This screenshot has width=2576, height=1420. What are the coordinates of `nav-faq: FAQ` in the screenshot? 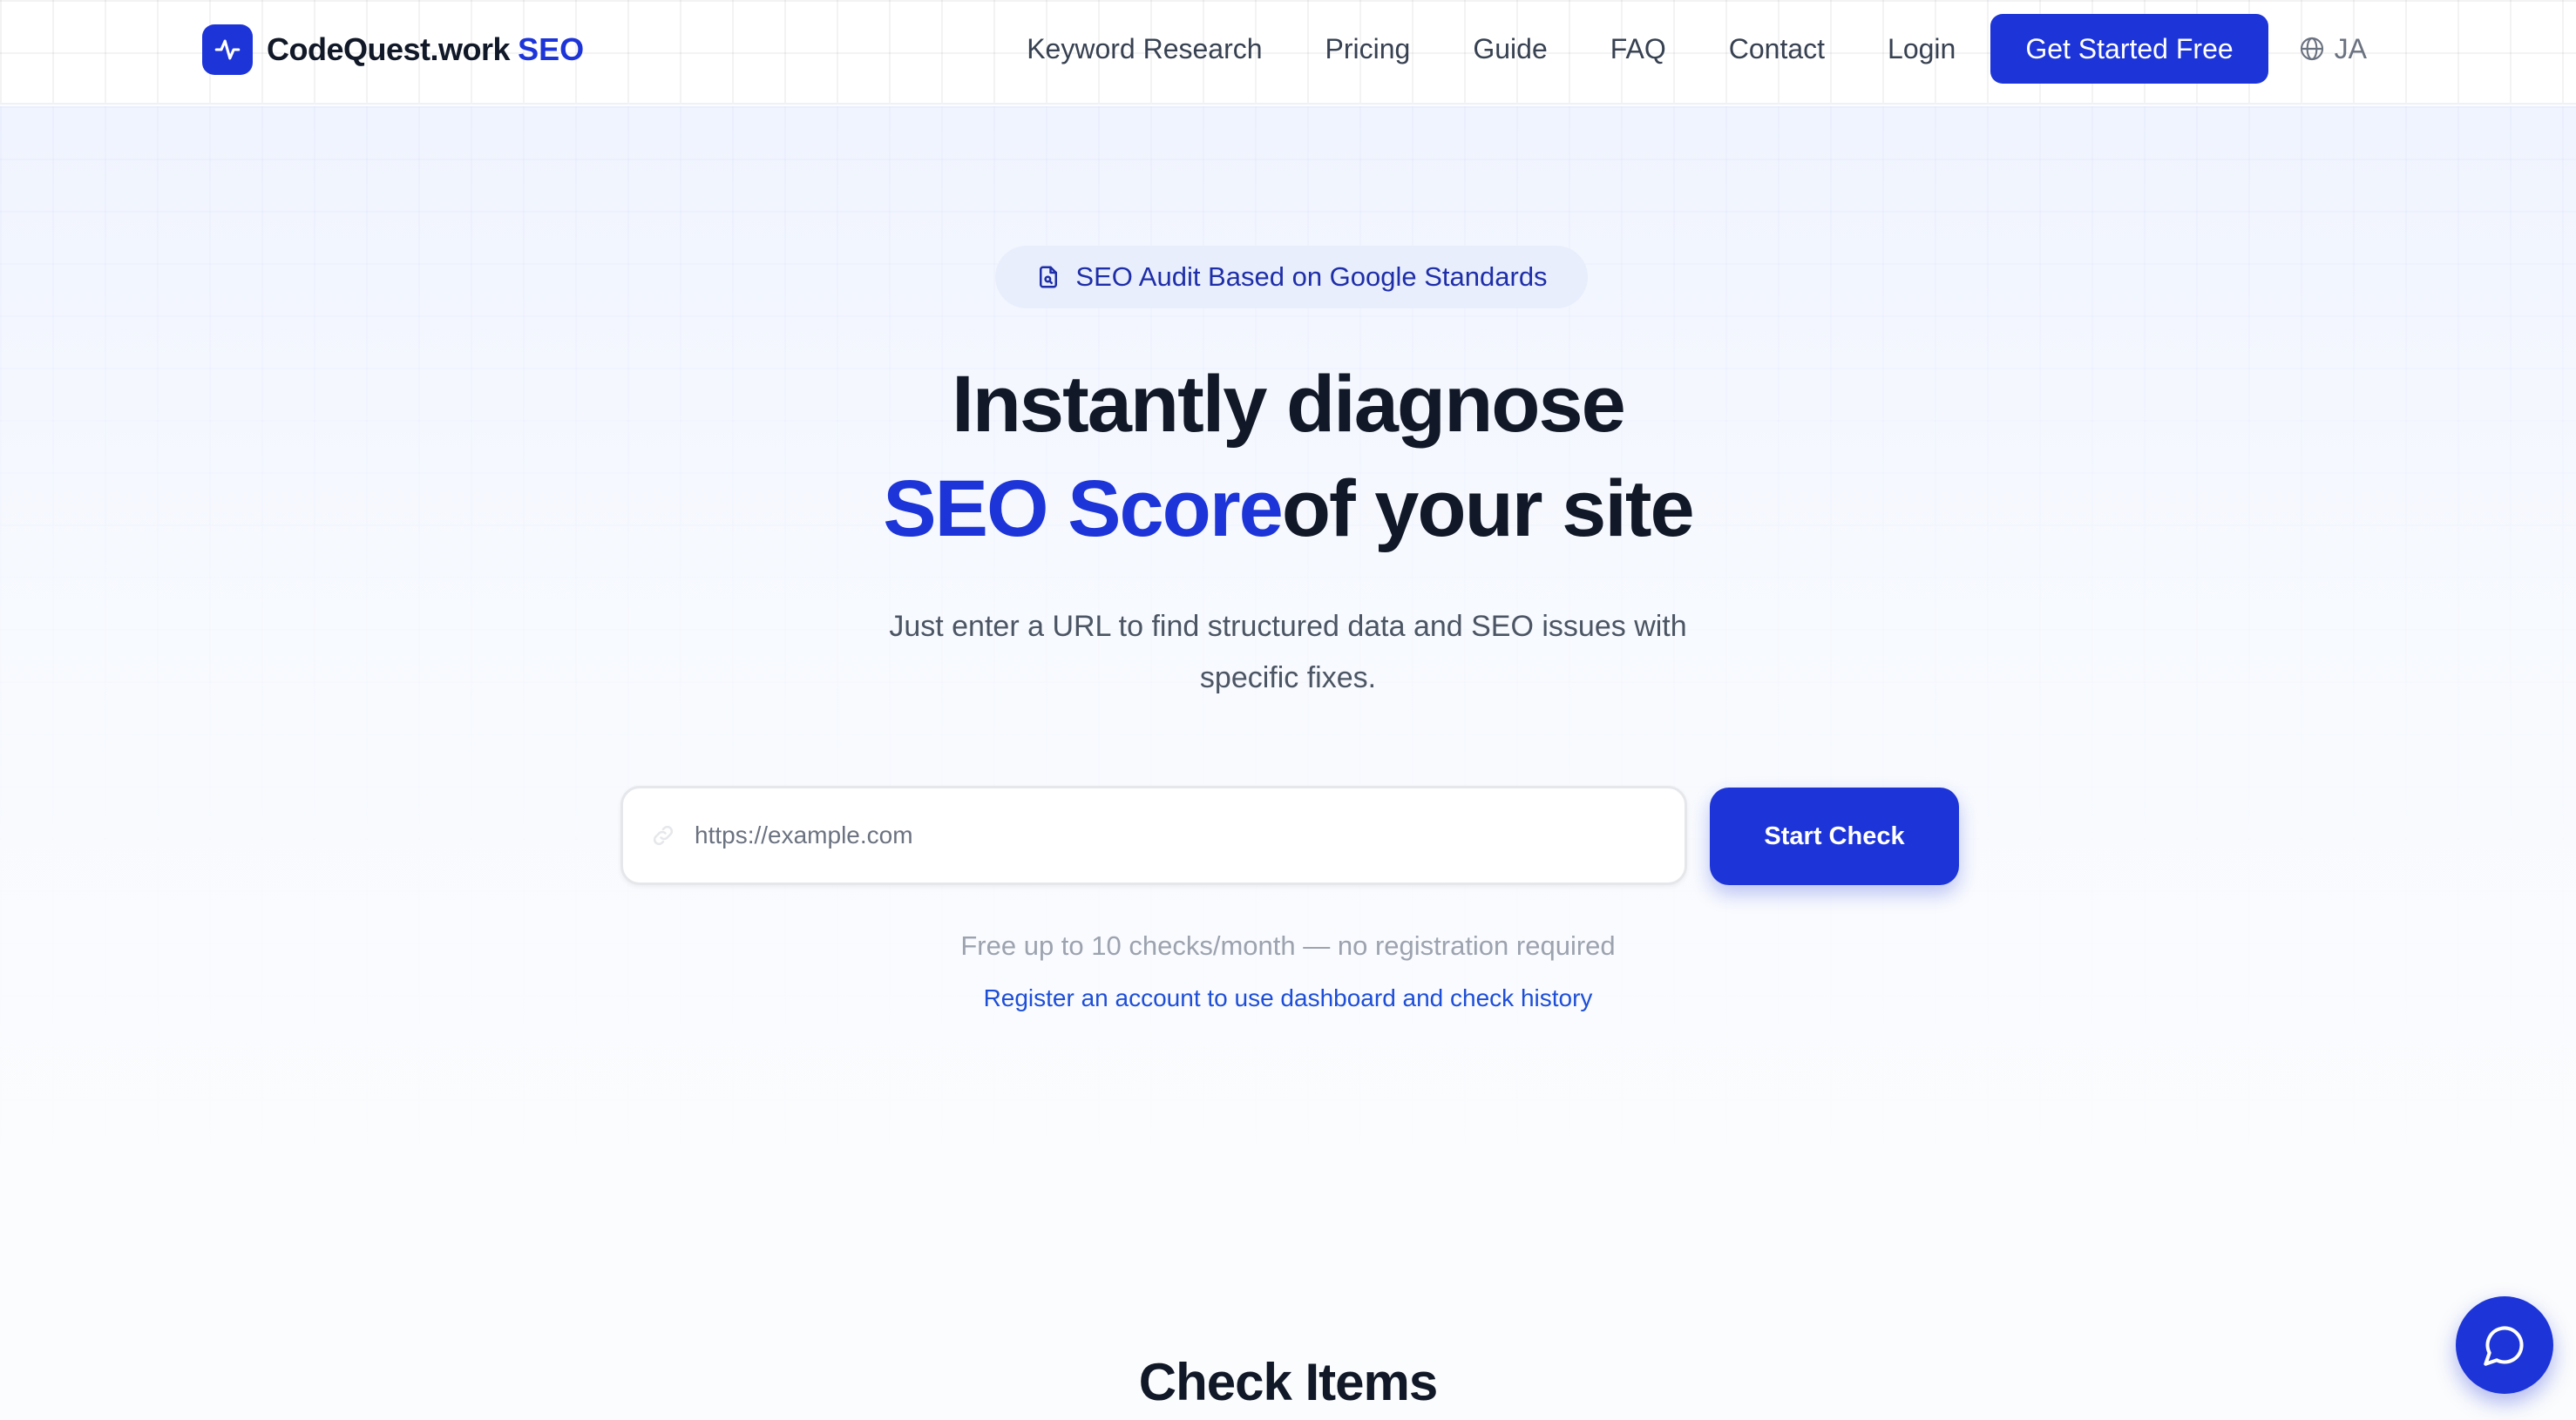 It's located at (1638, 49).